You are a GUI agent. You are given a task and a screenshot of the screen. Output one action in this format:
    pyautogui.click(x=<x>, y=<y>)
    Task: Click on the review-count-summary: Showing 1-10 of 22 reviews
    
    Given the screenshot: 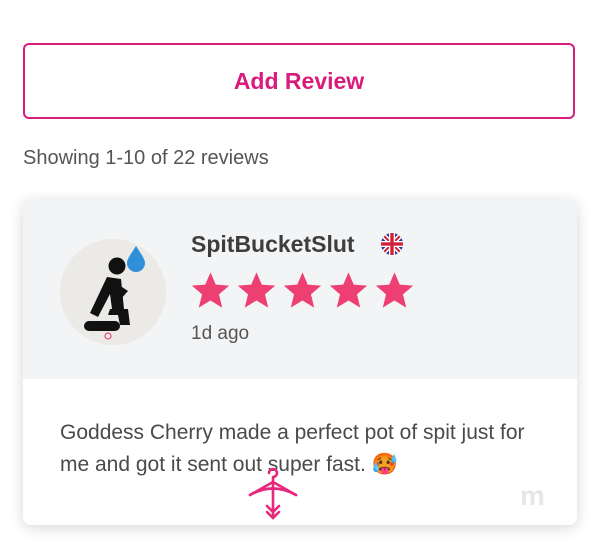 What is the action you would take?
    pyautogui.click(x=146, y=158)
    